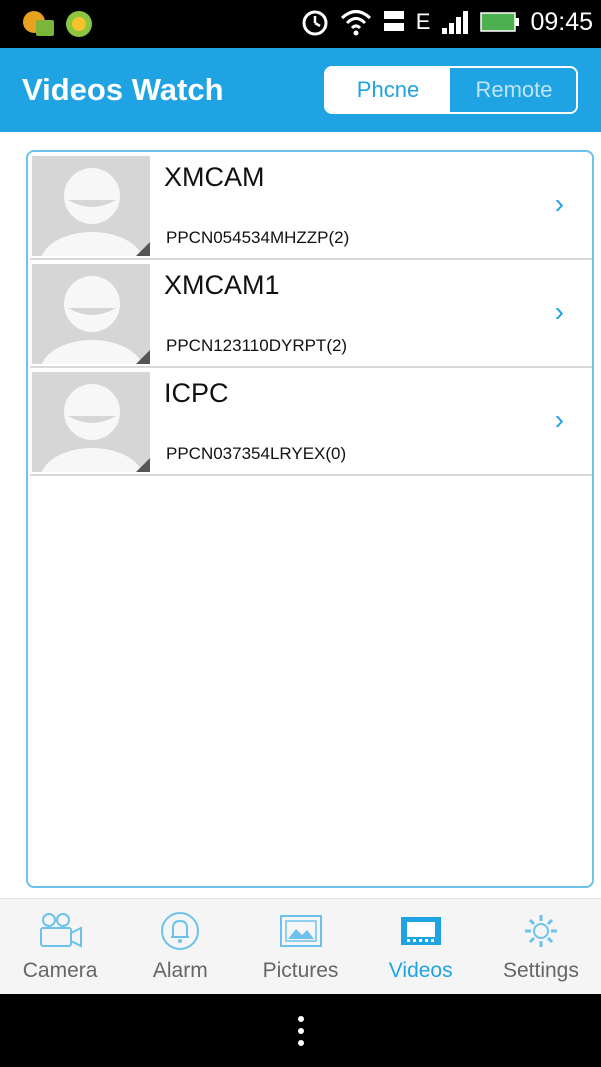  I want to click on nav-settings: Settings, so click(541, 946).